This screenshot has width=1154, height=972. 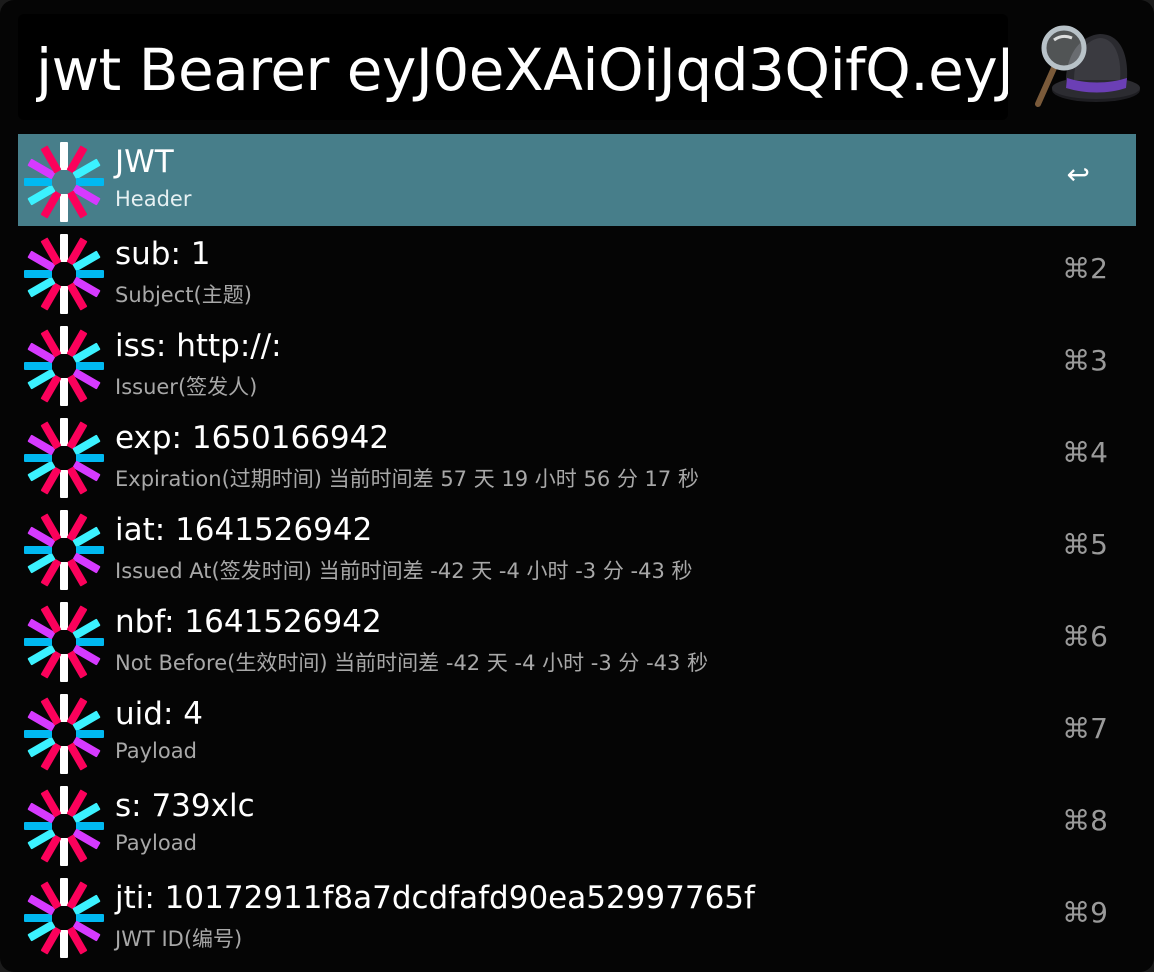 What do you see at coordinates (577, 364) in the screenshot?
I see `result-row: iss: http://: Issuer(签发人) ⌘3` at bounding box center [577, 364].